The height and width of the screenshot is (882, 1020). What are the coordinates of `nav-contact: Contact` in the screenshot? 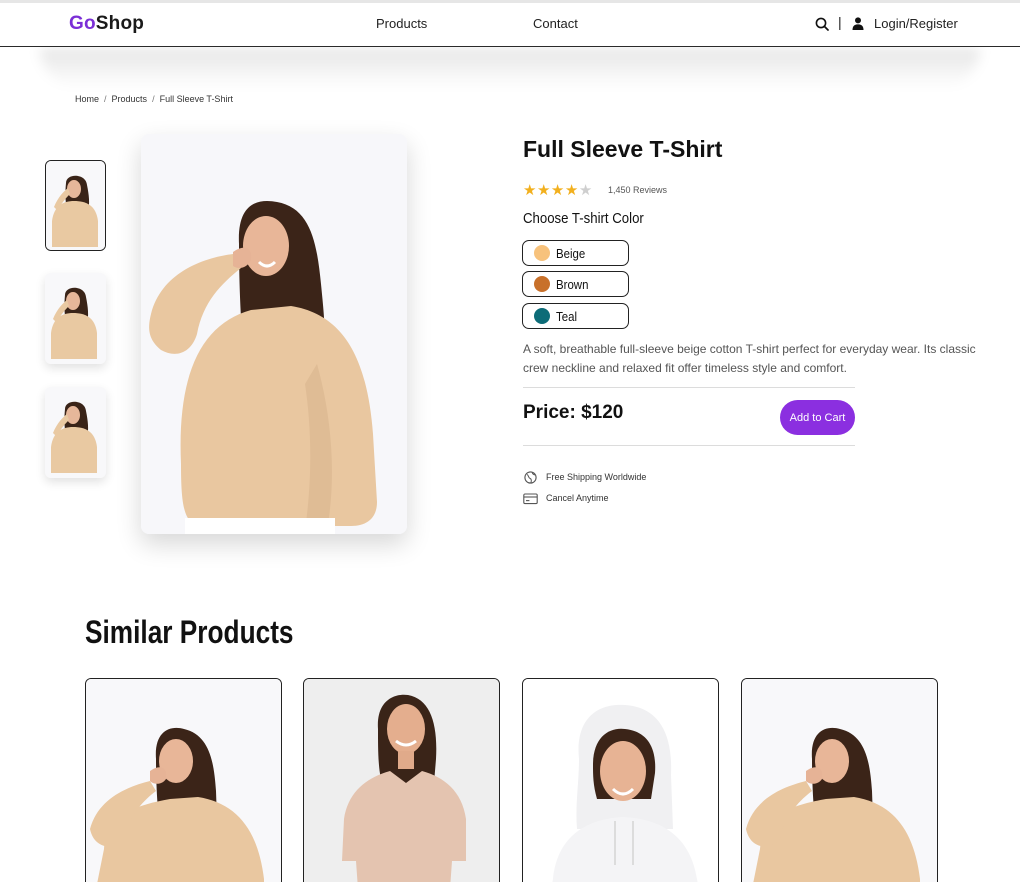 It's located at (555, 23).